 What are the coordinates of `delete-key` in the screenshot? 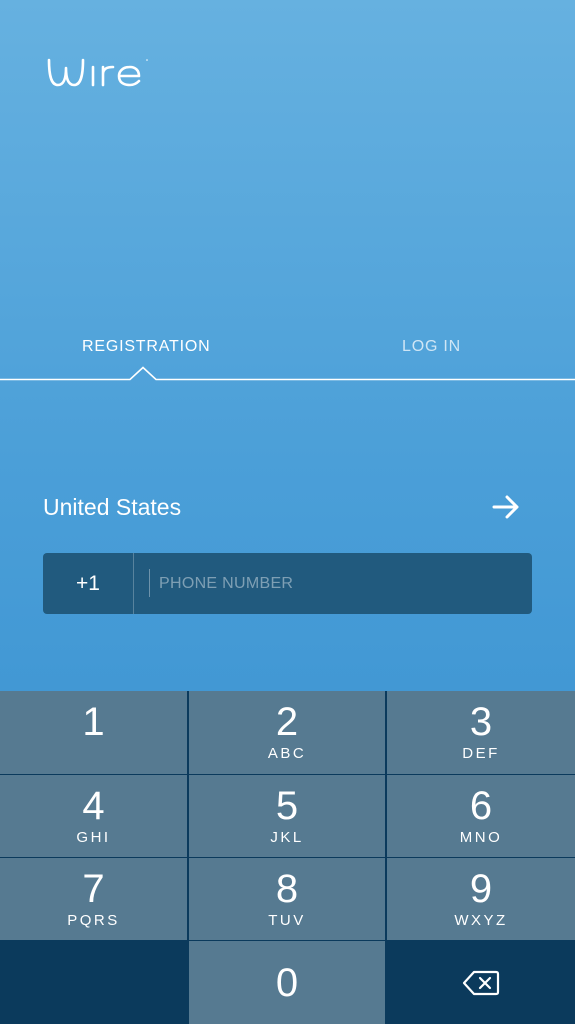 It's located at (481, 982).